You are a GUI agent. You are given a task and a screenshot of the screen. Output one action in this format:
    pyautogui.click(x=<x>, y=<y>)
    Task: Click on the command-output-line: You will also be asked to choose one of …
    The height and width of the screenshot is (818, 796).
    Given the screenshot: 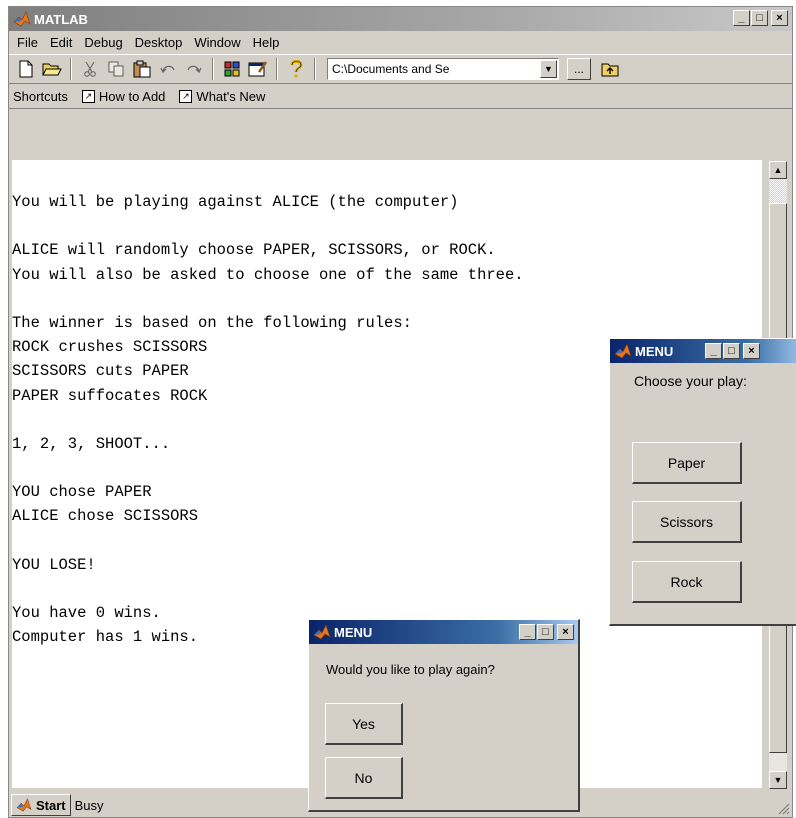 What is the action you would take?
    pyautogui.click(x=268, y=274)
    